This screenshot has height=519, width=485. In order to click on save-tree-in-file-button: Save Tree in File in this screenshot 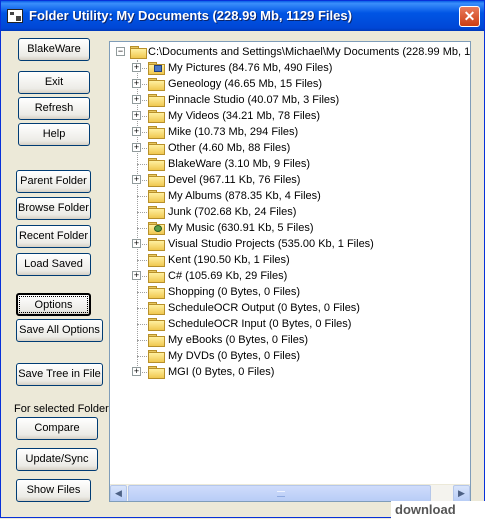, I will do `click(59, 374)`.